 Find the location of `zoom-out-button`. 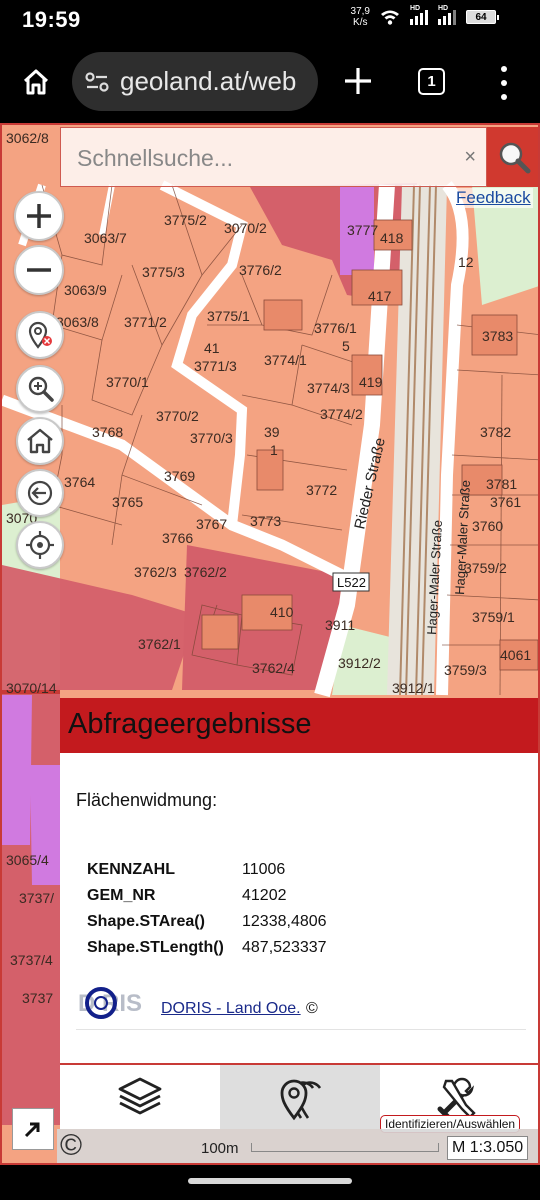

zoom-out-button is located at coordinates (39, 270).